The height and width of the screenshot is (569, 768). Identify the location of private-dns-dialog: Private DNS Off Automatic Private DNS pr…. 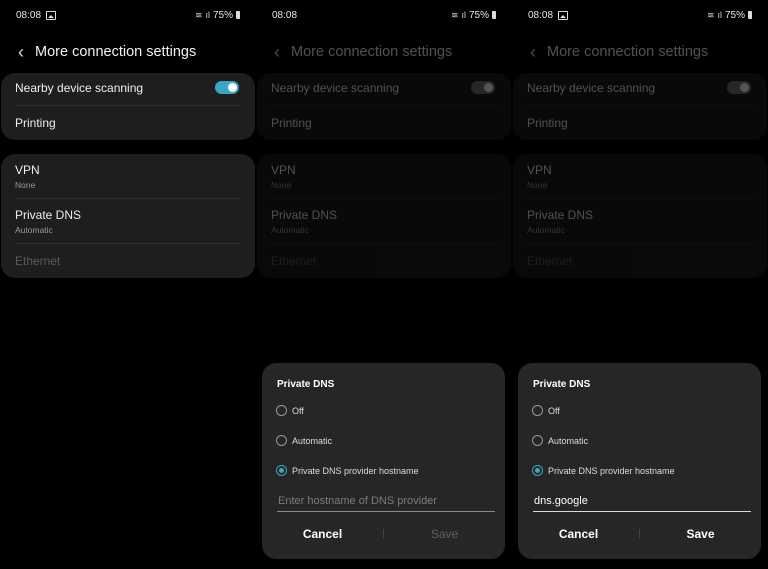
(383, 461).